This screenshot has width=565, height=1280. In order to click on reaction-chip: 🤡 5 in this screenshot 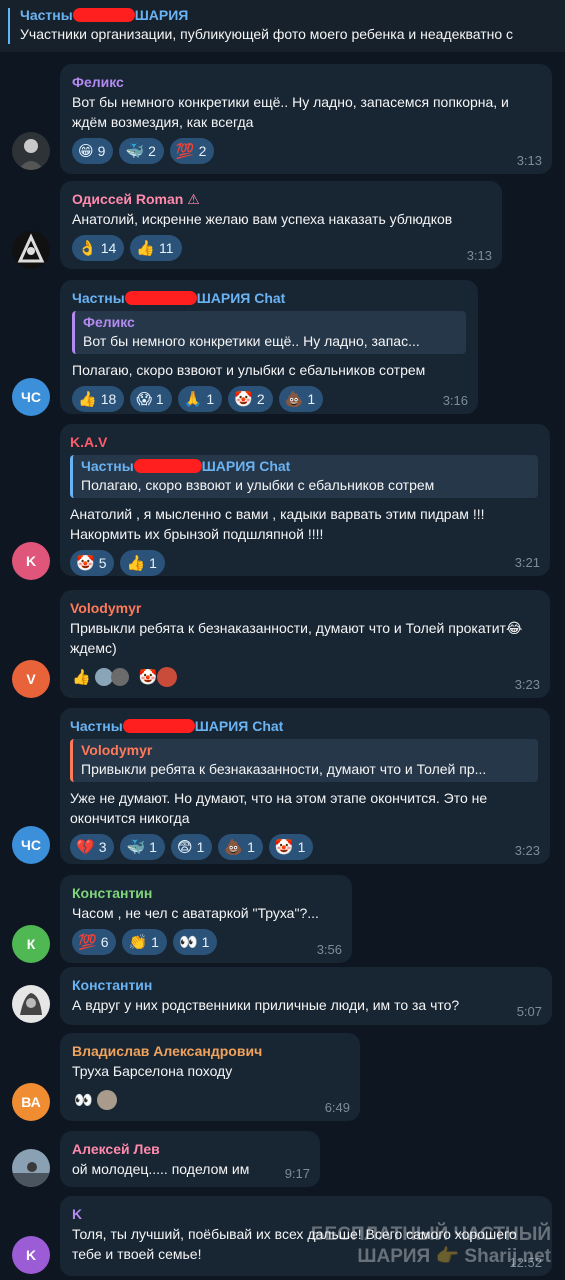, I will do `click(92, 563)`.